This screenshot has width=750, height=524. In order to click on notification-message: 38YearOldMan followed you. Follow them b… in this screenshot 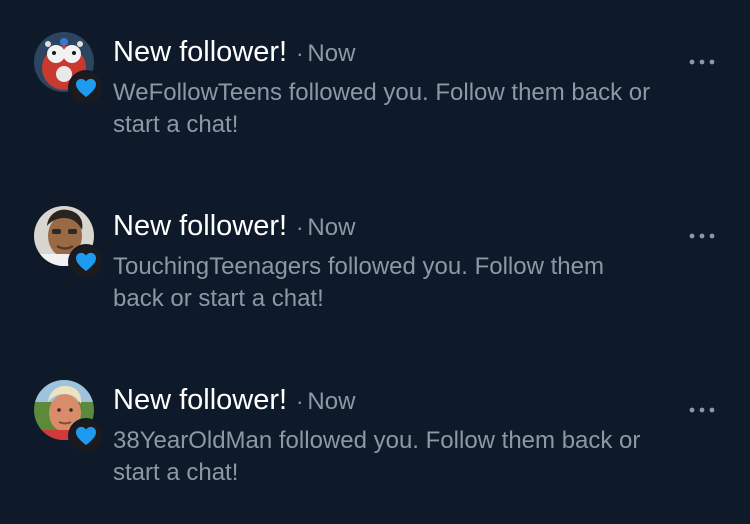, I will do `click(377, 456)`.